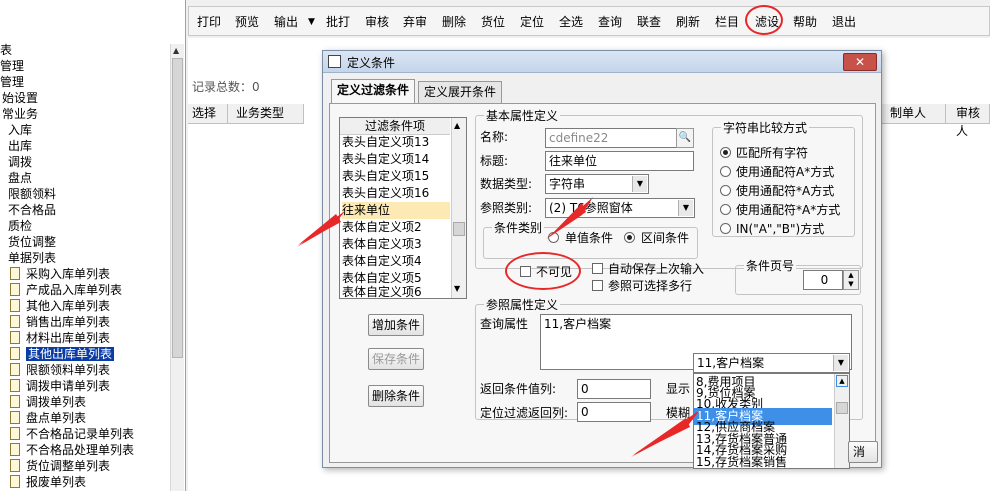  I want to click on single-value-radio, so click(553, 237).